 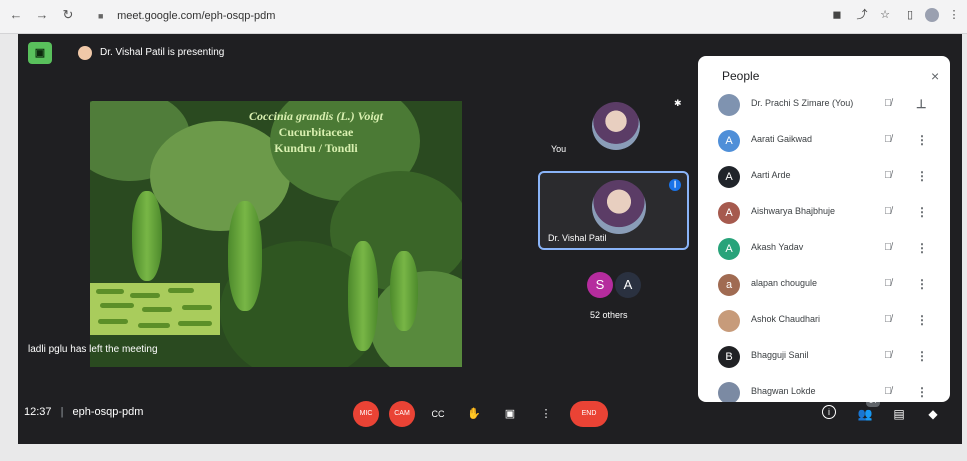 I want to click on participant-row: A Aarati Gaikwad 🎙̸ ⋮, so click(x=824, y=142).